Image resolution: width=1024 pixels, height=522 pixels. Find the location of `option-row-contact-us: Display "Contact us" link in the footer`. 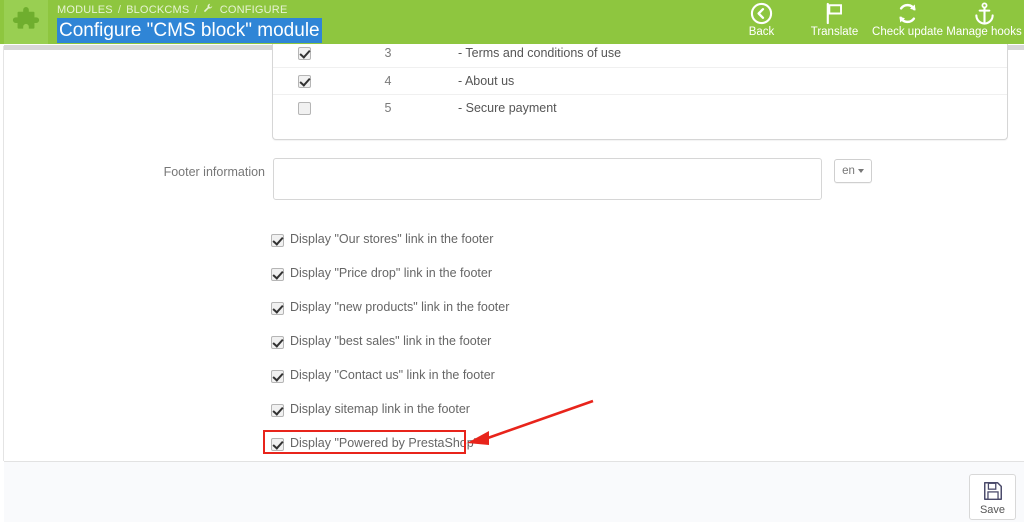

option-row-contact-us: Display "Contact us" link in the footer is located at coordinates (481, 383).